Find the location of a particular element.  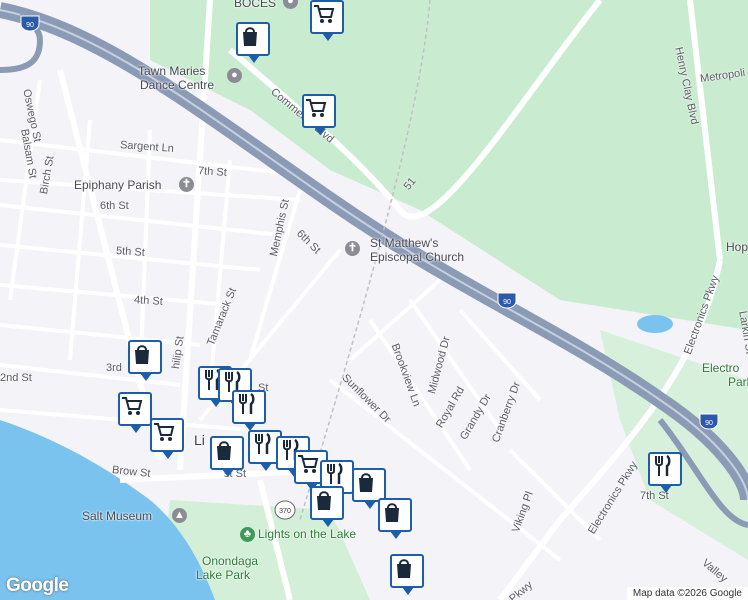

google-logo: Google is located at coordinates (37, 585).